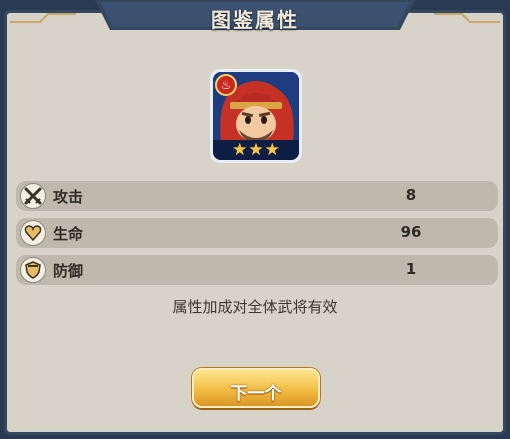  I want to click on star-rating: ★ ★ ★, so click(256, 150).